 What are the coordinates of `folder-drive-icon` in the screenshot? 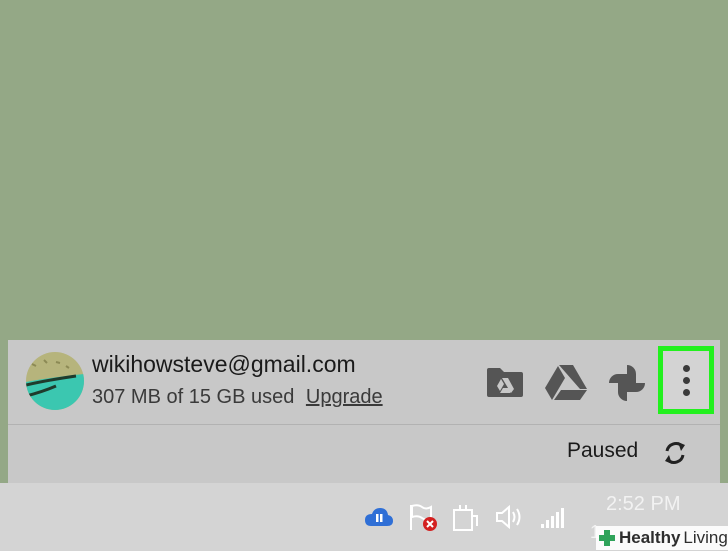 It's located at (505, 382).